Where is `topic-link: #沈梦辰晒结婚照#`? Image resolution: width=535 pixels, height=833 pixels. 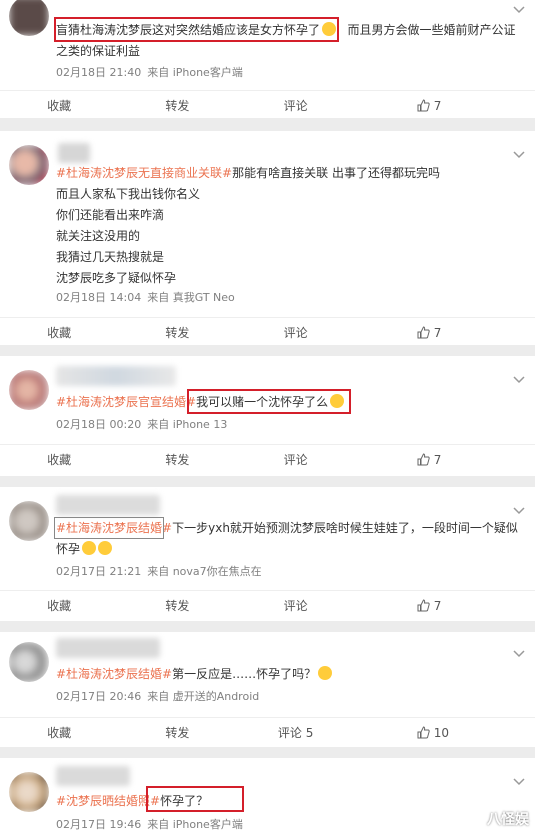 topic-link: #沈梦辰晒结婚照# is located at coordinates (108, 801).